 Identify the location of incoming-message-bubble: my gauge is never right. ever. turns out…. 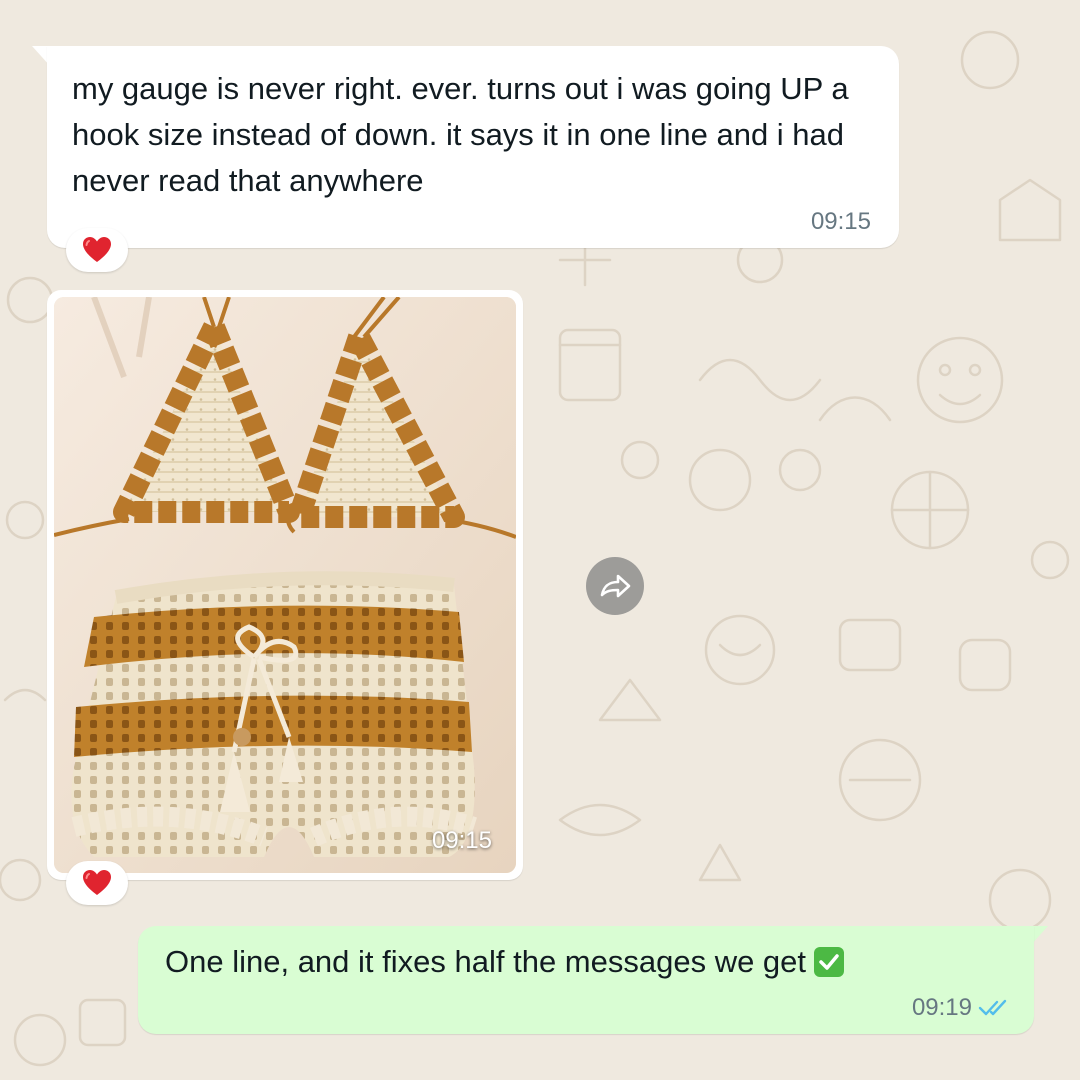
(473, 147).